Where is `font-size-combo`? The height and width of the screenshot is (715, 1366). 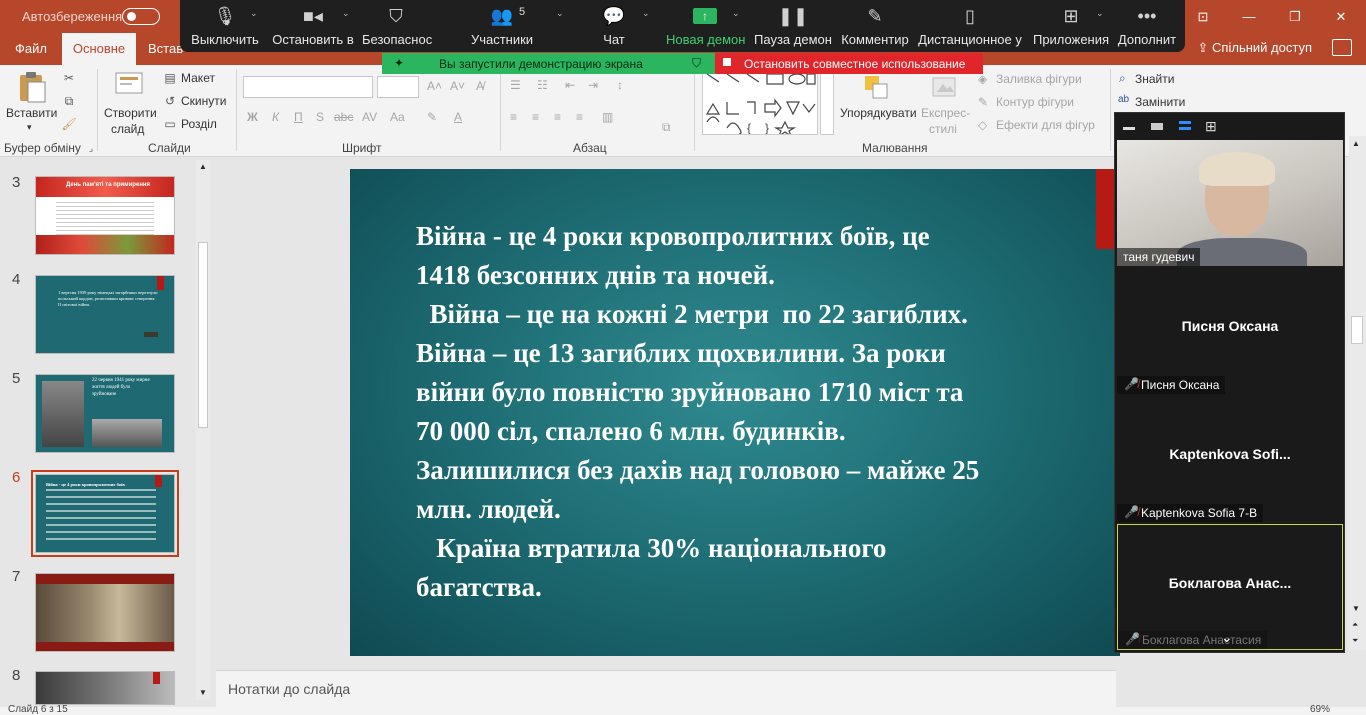
font-size-combo is located at coordinates (398, 87).